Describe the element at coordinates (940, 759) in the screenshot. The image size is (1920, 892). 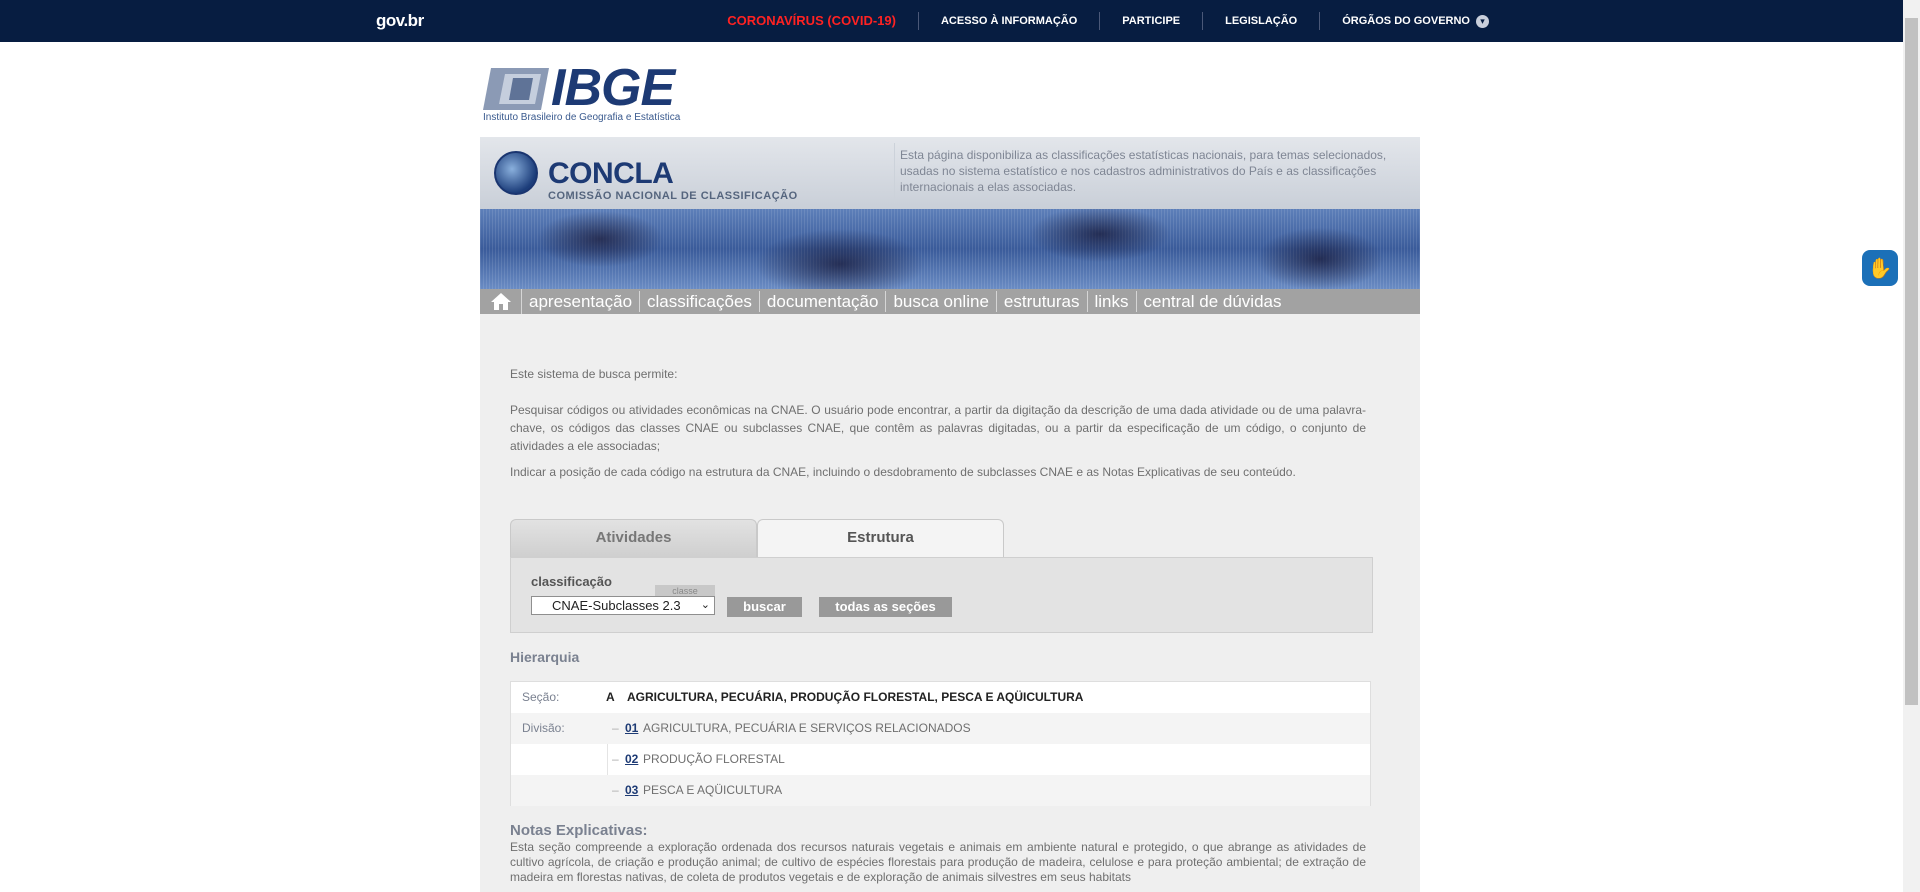
I see `divisao-row: – 02 PRODUÇÃO FLORESTAL` at that location.